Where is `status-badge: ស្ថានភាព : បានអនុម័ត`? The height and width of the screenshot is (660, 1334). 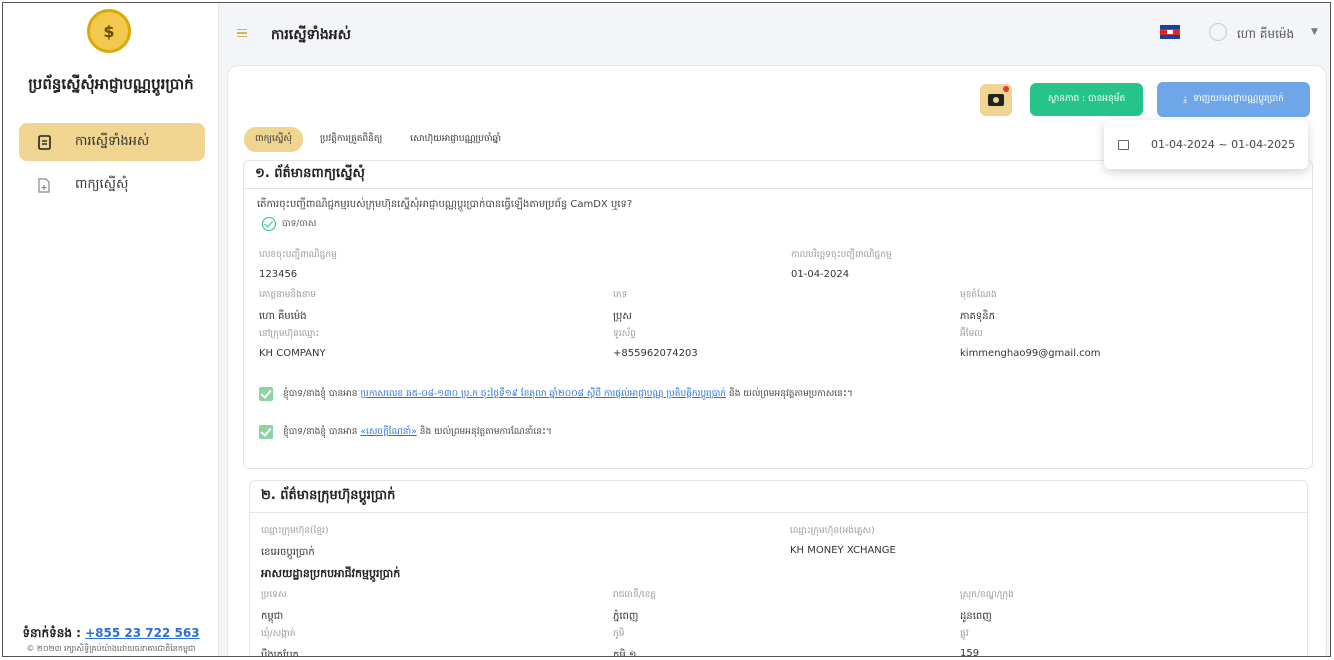 status-badge: ស្ថានភាព : បានអនុម័ត is located at coordinates (1086, 99).